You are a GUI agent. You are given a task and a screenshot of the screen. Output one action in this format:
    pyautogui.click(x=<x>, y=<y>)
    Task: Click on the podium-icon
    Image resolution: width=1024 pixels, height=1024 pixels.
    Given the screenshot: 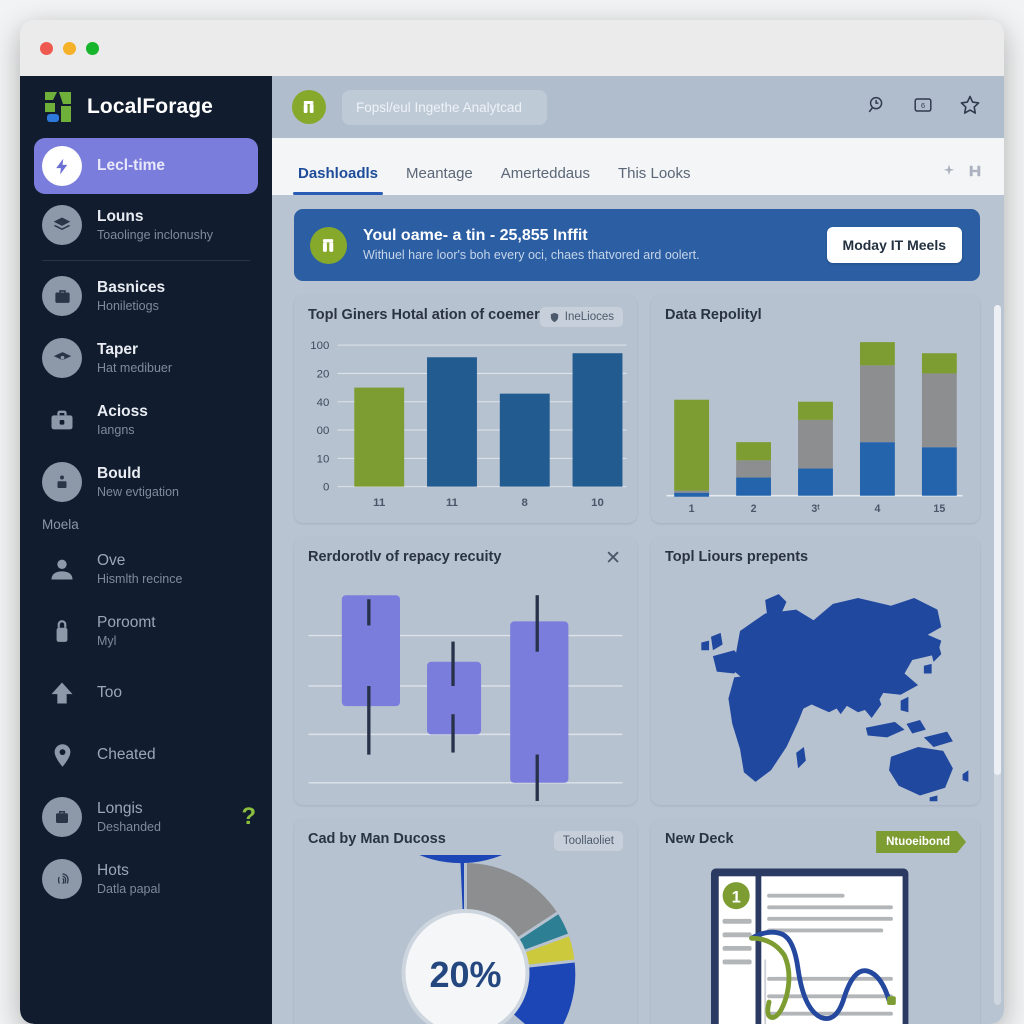 What is the action you would take?
    pyautogui.click(x=62, y=482)
    